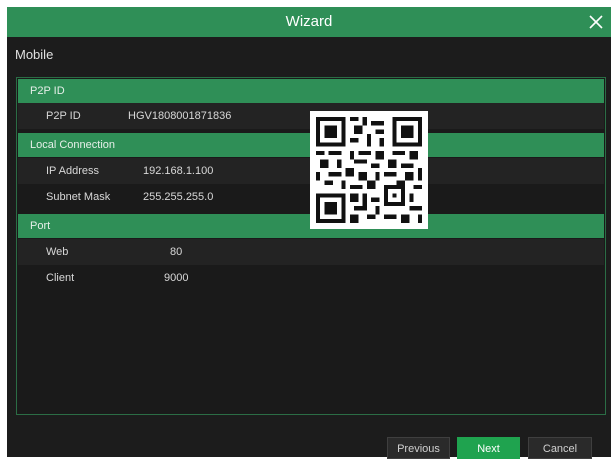 This screenshot has height=460, width=611. What do you see at coordinates (176, 252) in the screenshot?
I see `row-value: 80` at bounding box center [176, 252].